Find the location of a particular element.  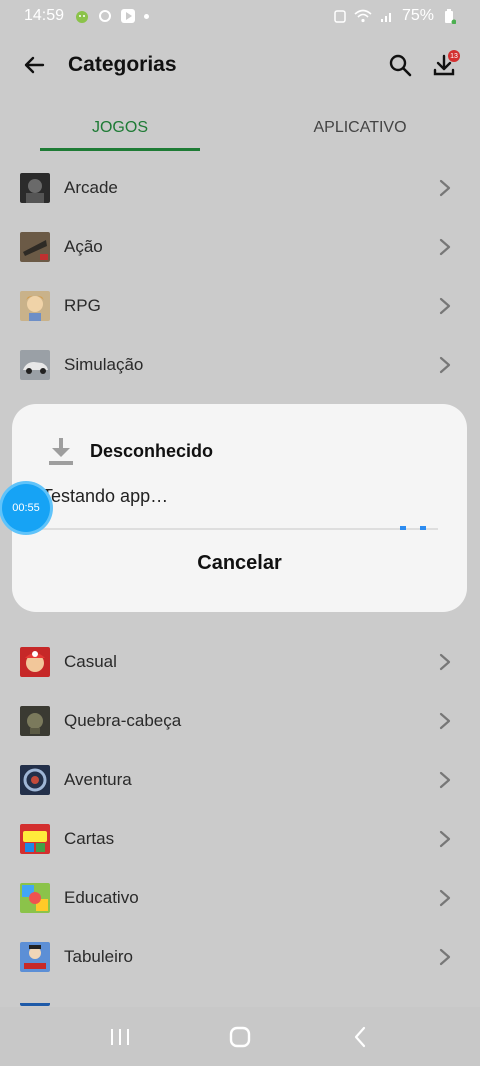

home-button is located at coordinates (240, 1037).